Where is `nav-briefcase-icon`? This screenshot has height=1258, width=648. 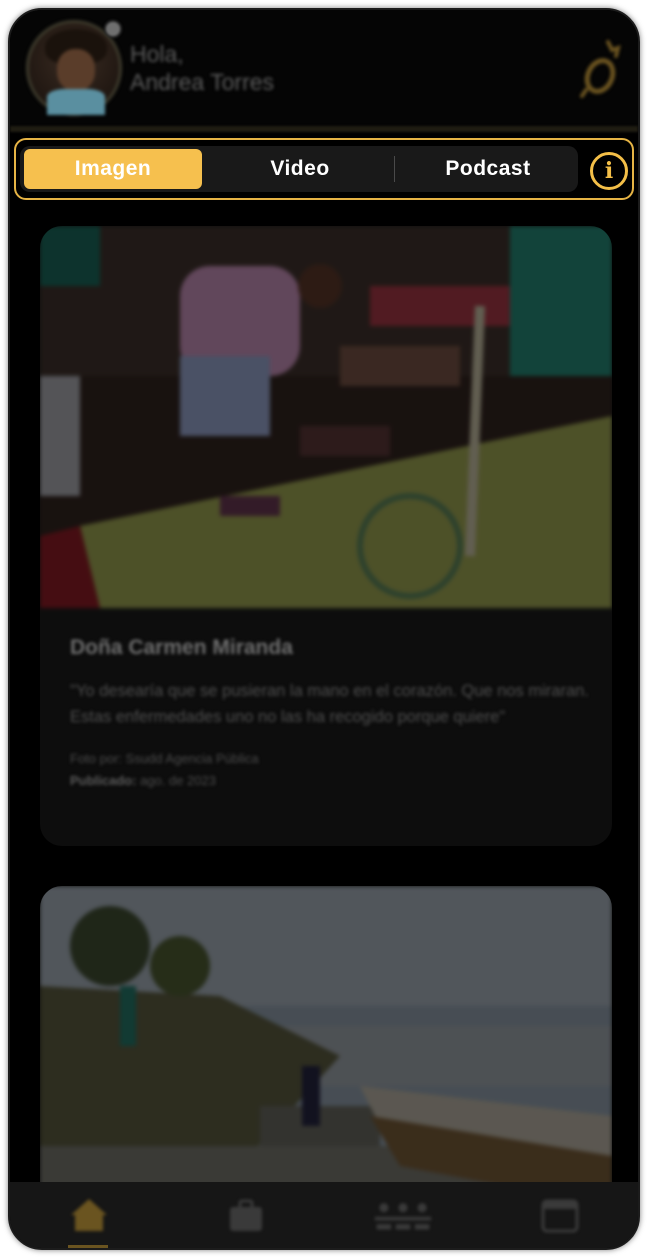 nav-briefcase-icon is located at coordinates (246, 1215).